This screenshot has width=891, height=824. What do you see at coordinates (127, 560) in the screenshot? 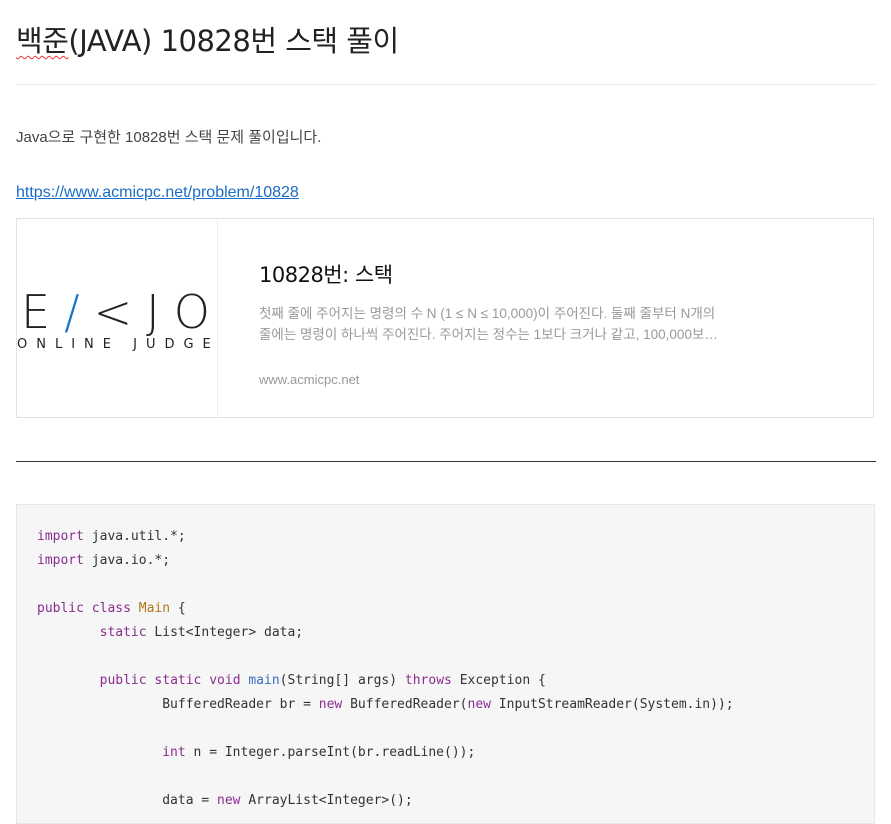
I see `code-text: java.io.*;` at bounding box center [127, 560].